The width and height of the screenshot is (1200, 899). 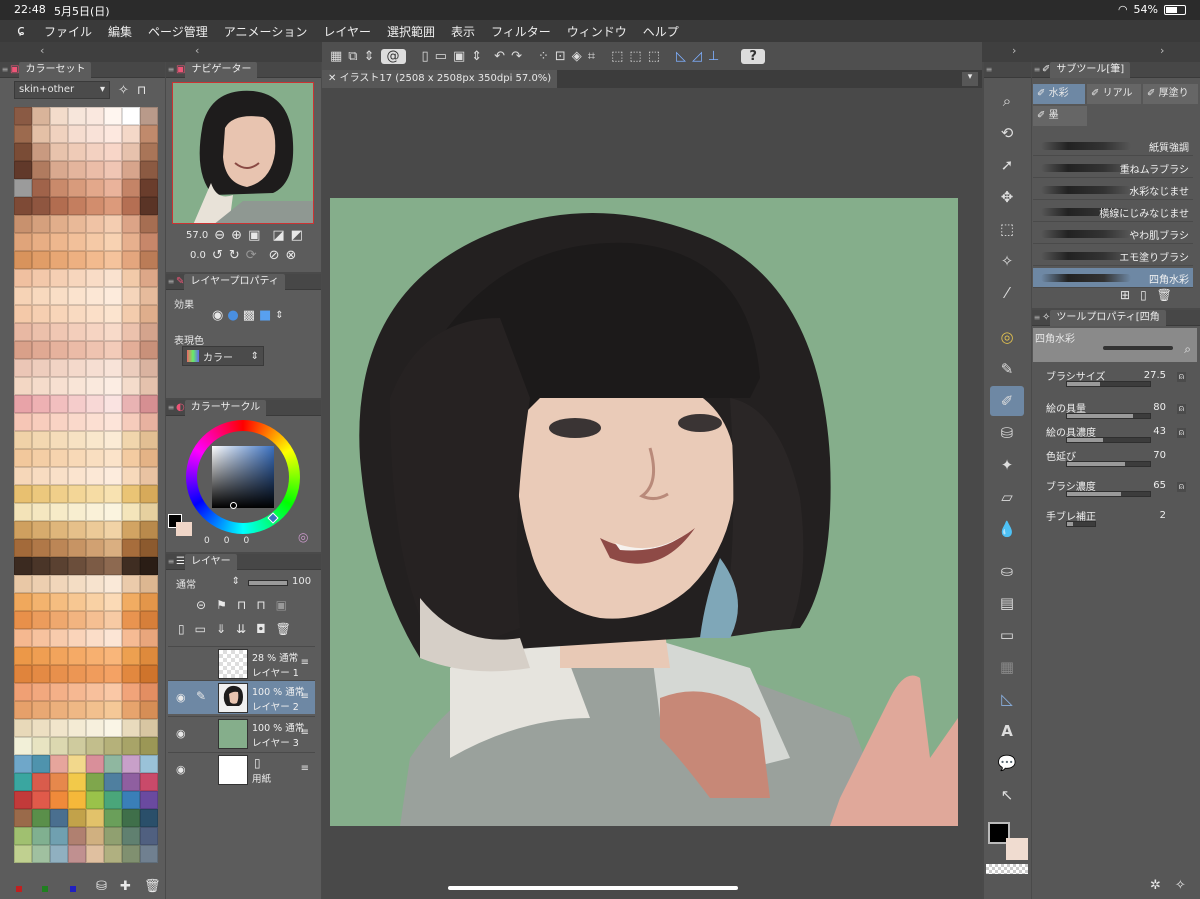 I want to click on move-tool-icon: ⟲, so click(x=1007, y=133).